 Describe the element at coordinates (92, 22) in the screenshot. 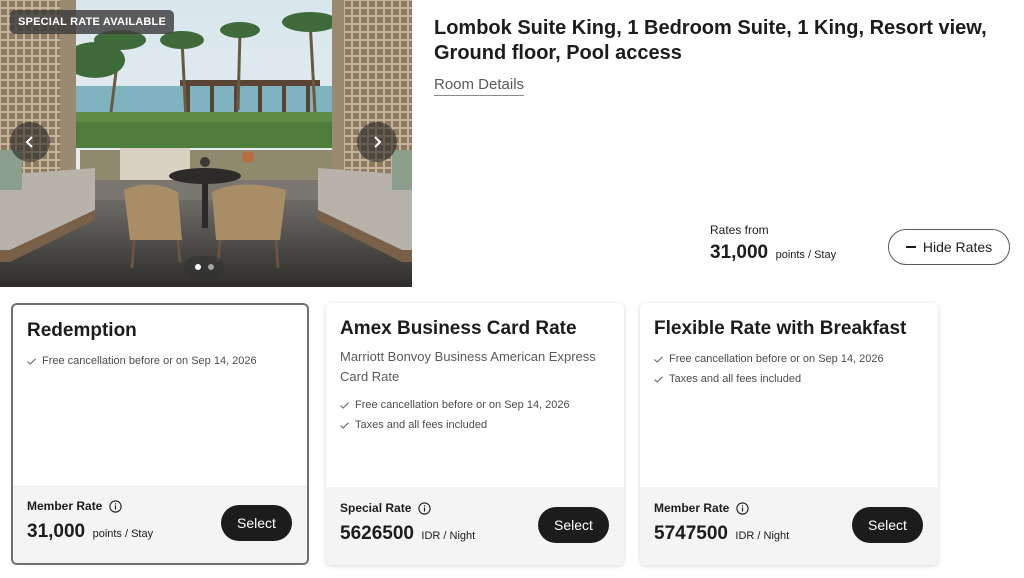

I see `special-rate-badge: SPECIAL RATE AVAILABLE` at that location.